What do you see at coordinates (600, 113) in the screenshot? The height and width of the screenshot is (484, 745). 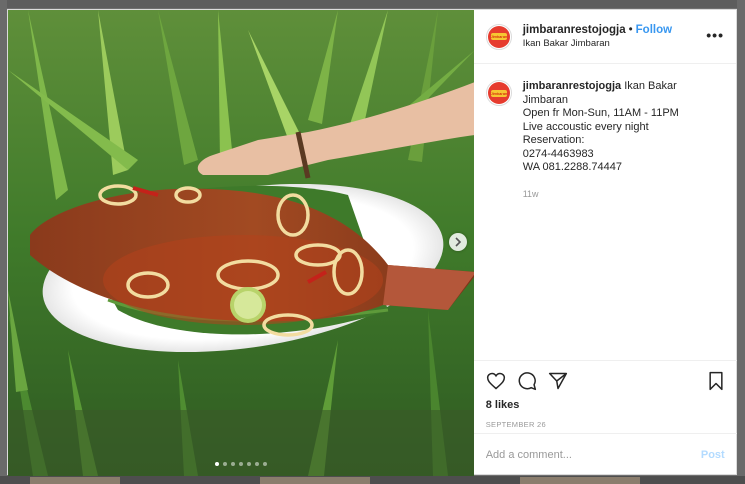 I see `caption-text-line: Open fr Mon-Sun, 11AM - 11PM` at bounding box center [600, 113].